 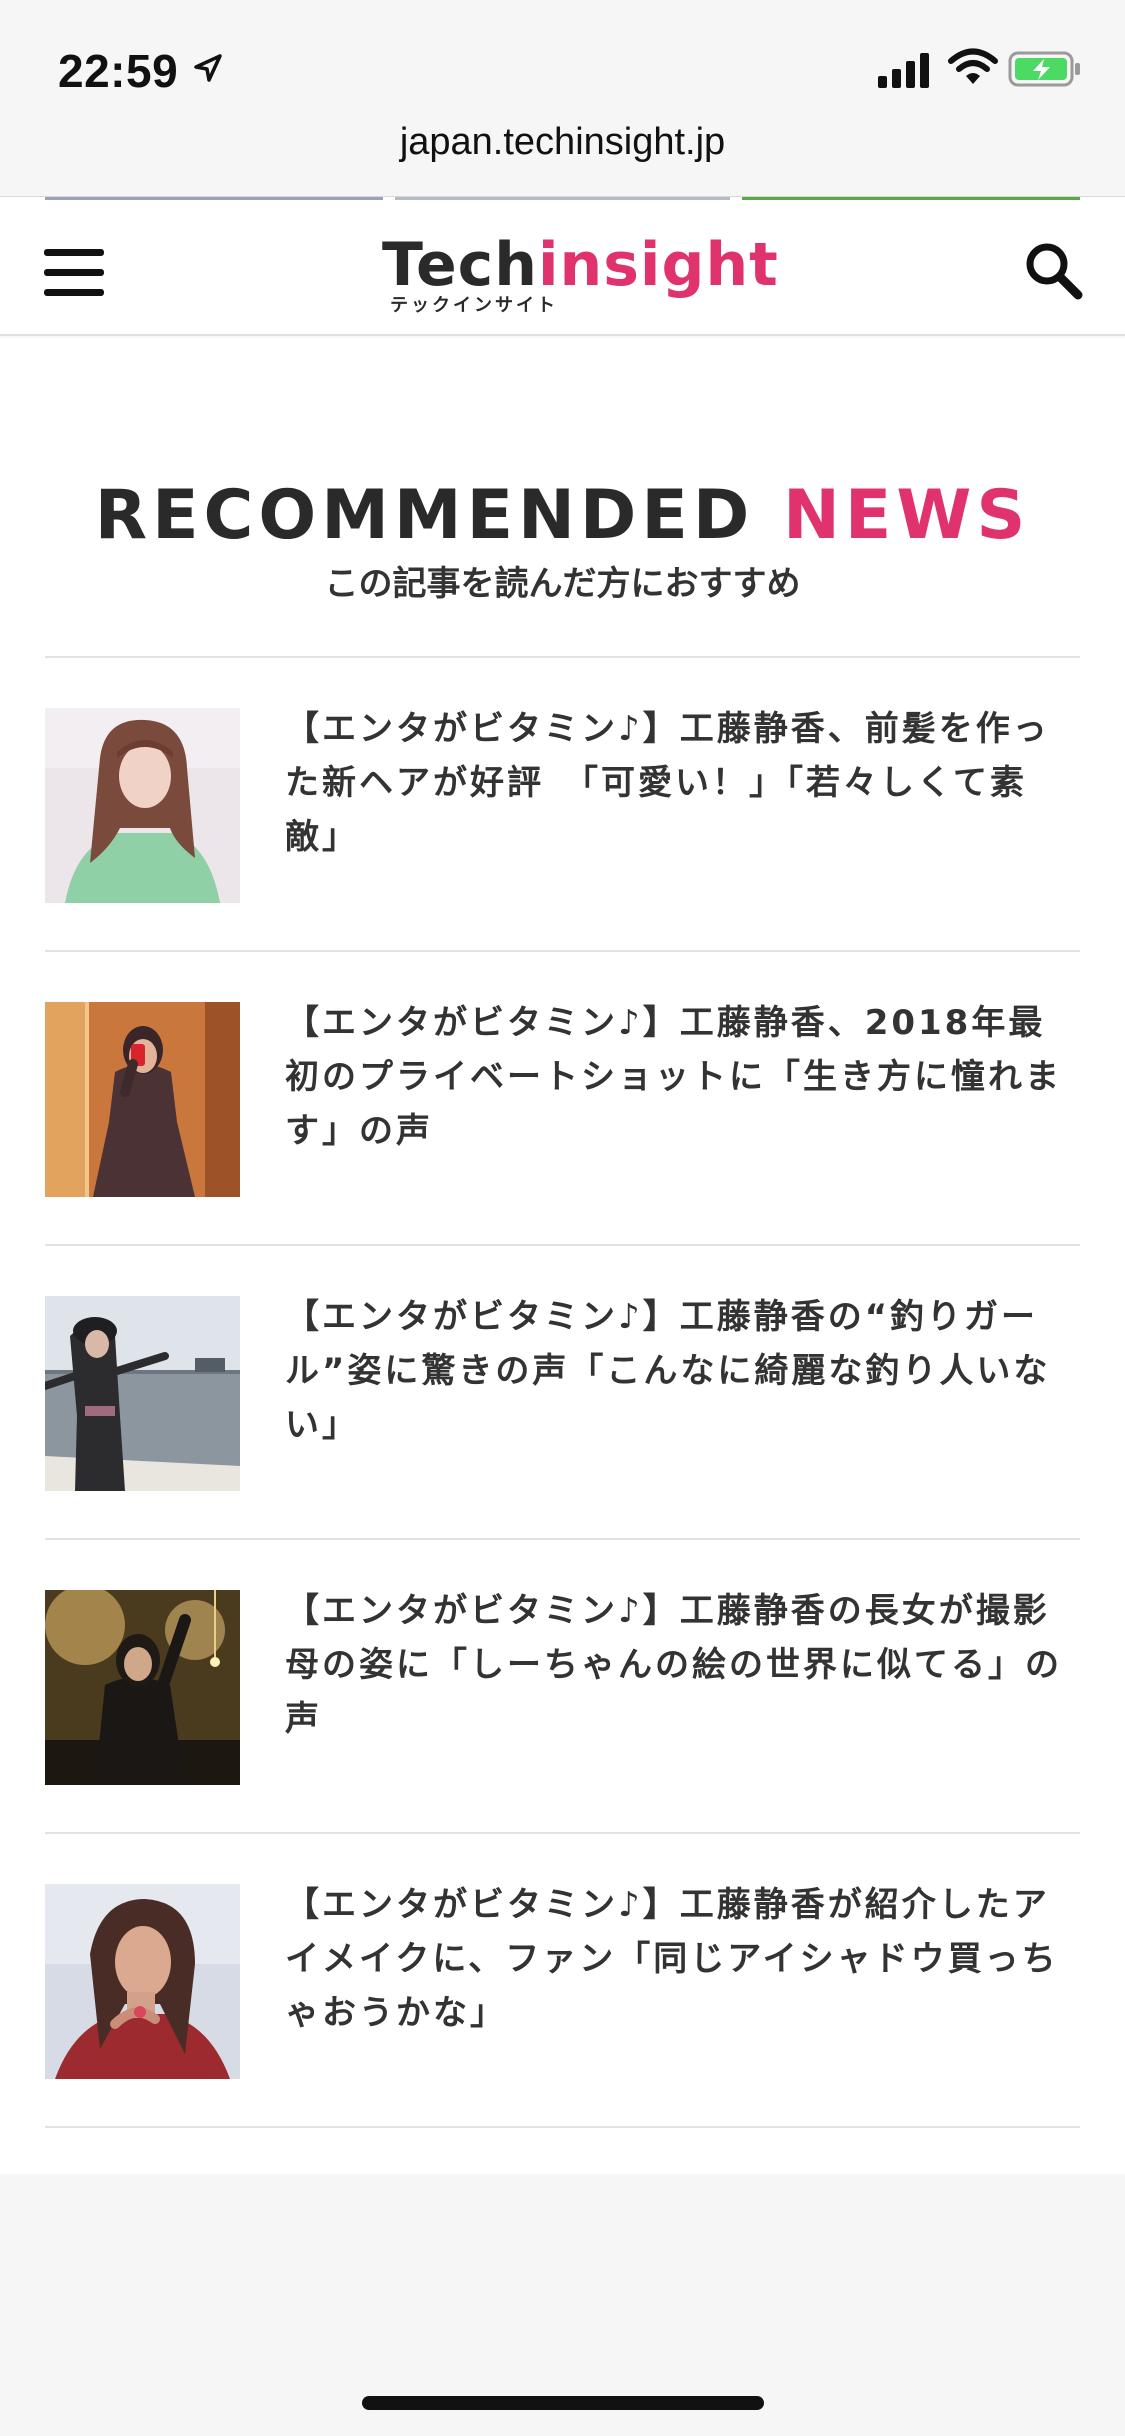 What do you see at coordinates (562, 584) in the screenshot?
I see `section-subtitle: この記事を読んだ方におすすめ` at bounding box center [562, 584].